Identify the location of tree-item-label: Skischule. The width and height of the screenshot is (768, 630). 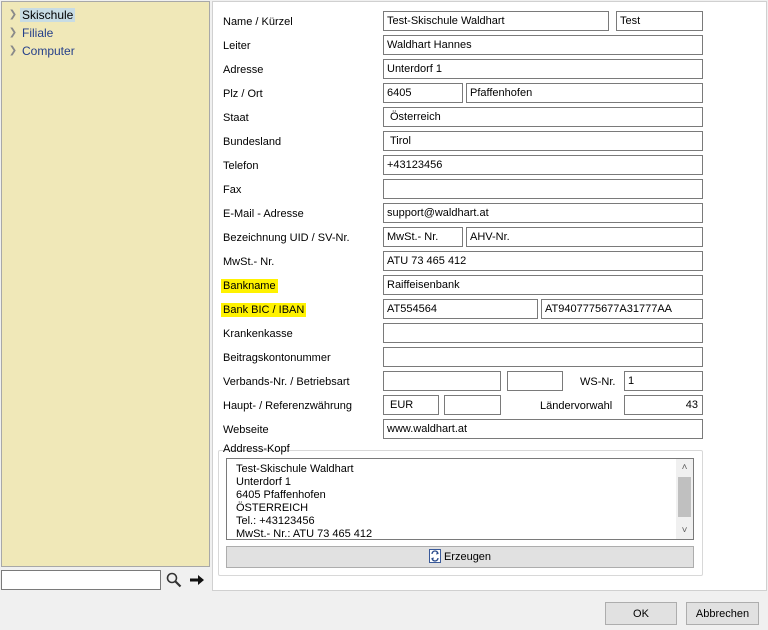
(48, 14).